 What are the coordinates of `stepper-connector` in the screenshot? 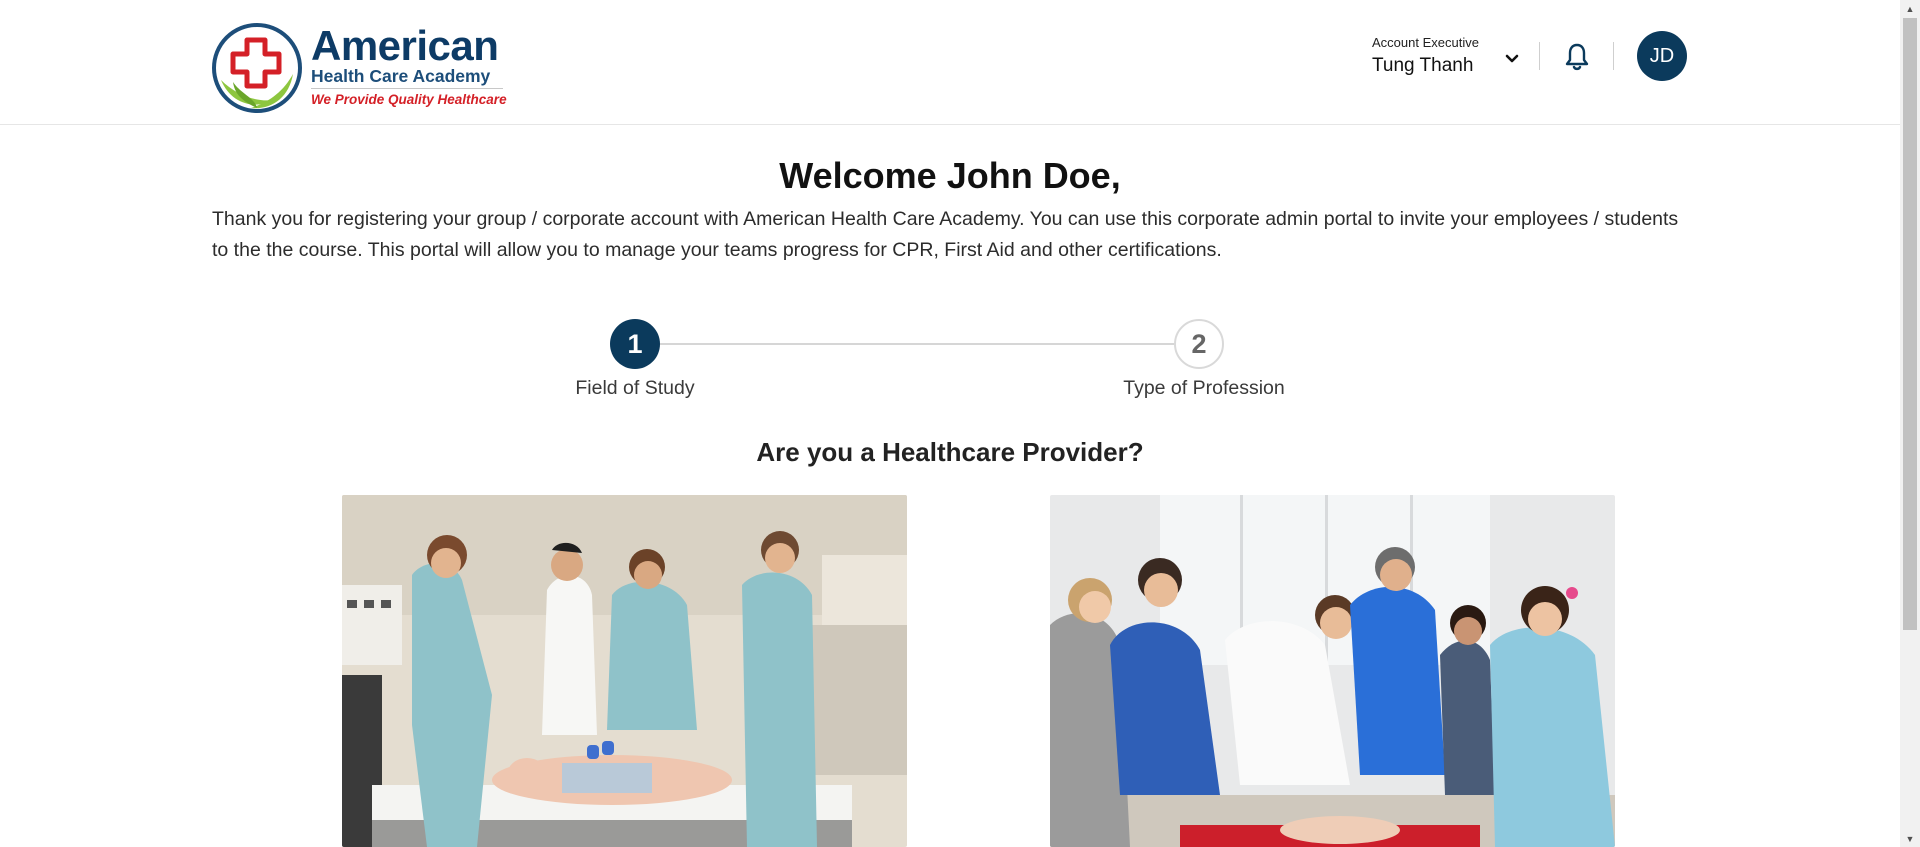 It's located at (930, 344).